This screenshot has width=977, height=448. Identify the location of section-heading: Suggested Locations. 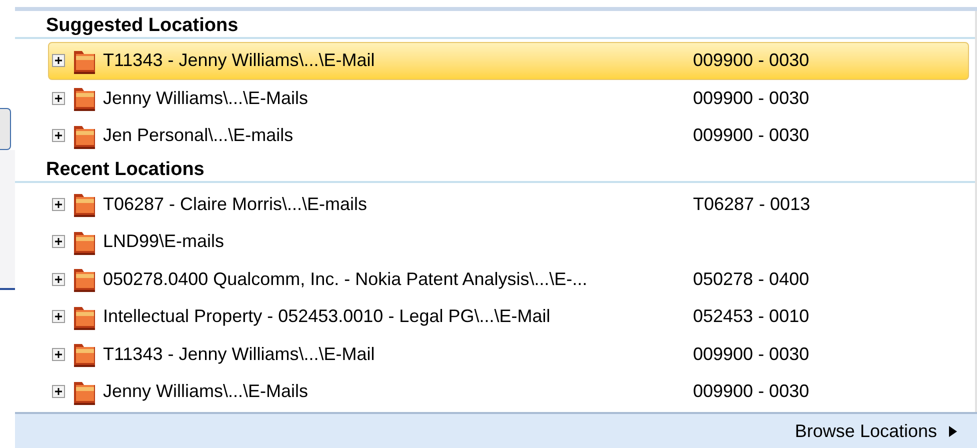
(142, 25).